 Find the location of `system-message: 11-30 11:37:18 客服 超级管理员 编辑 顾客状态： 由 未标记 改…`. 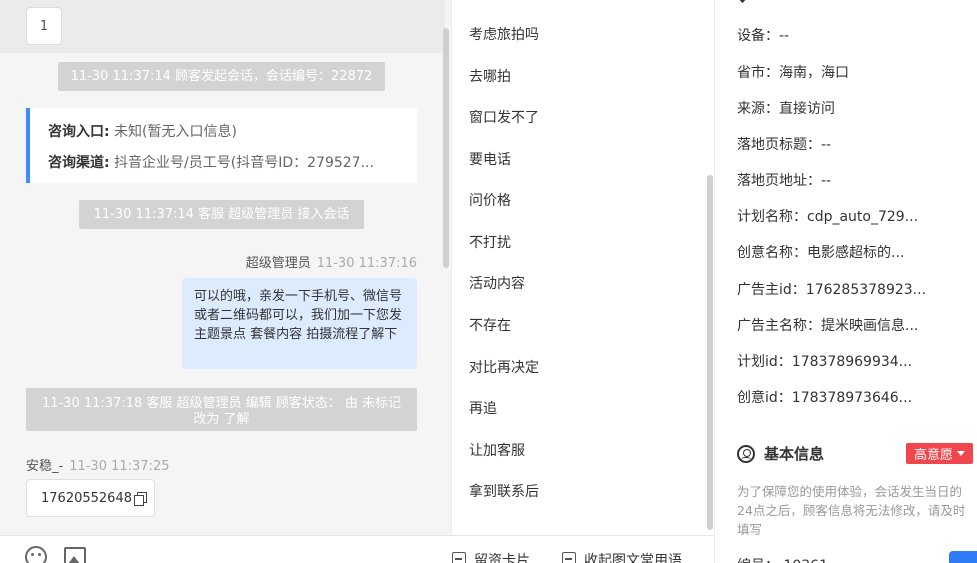

system-message: 11-30 11:37:18 客服 超级管理员 编辑 顾客状态： 由 未标记 改… is located at coordinates (221, 409).